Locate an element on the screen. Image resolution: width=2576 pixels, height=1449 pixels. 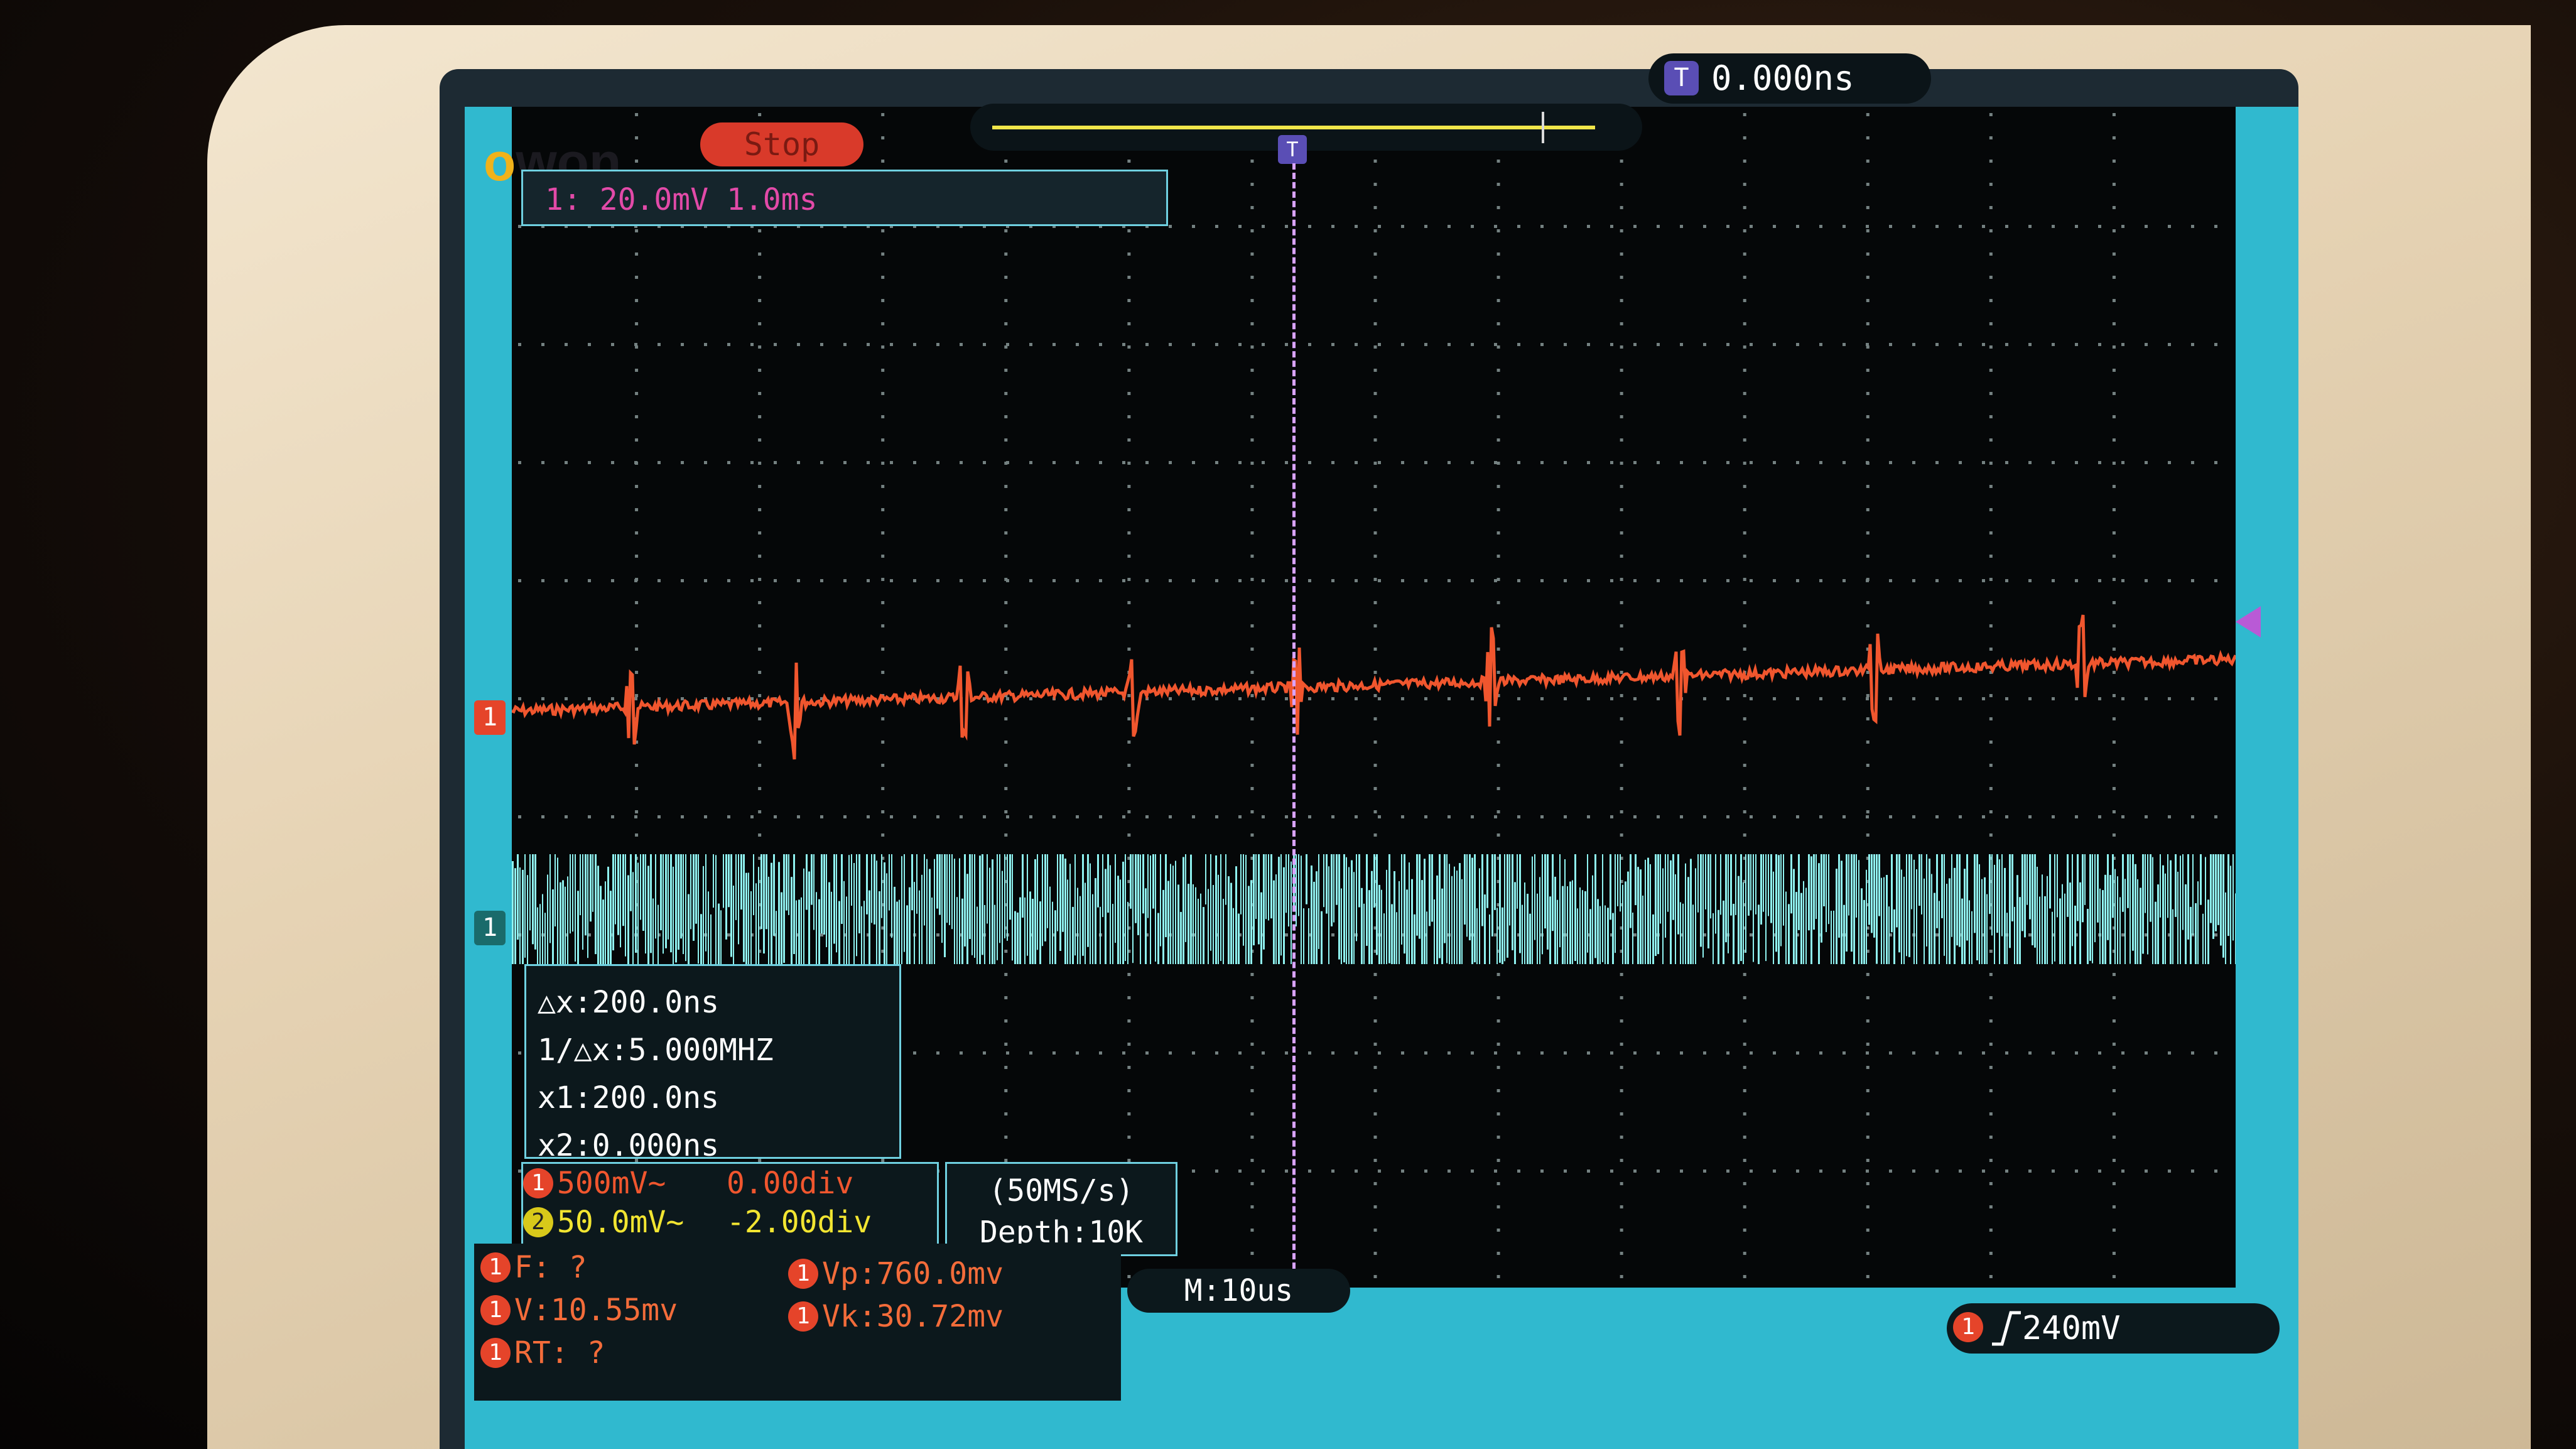
ch1-cyan-digital-trace is located at coordinates (1374, 909).